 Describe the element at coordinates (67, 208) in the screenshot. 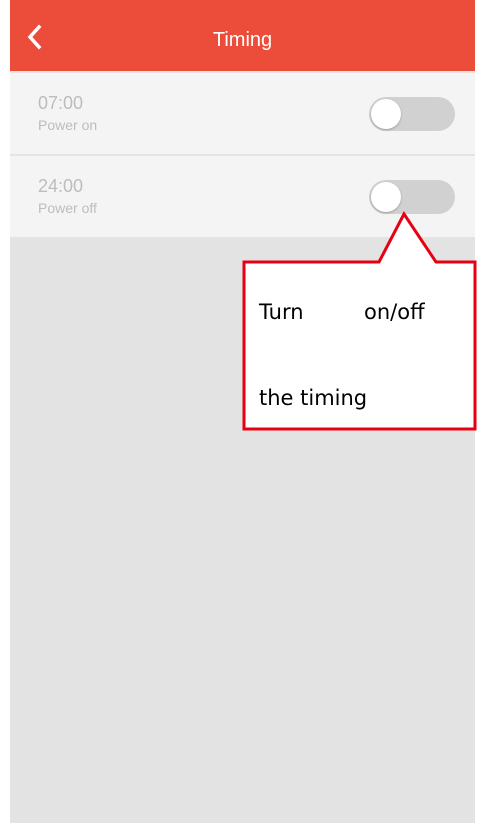

I see `timer-label: Power off` at that location.